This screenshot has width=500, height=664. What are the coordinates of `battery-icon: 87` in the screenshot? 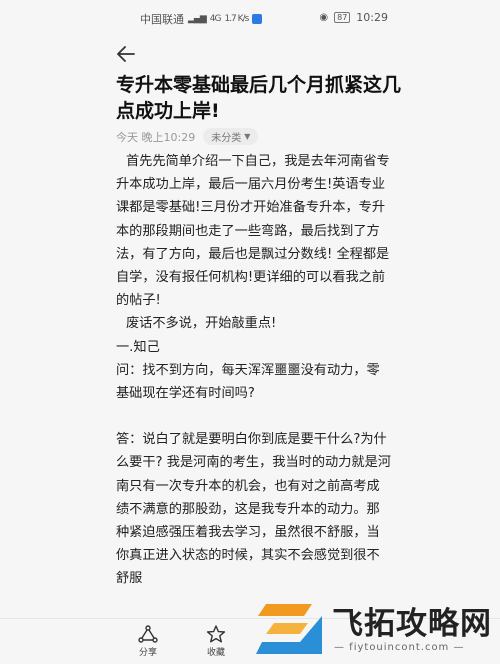 It's located at (342, 17).